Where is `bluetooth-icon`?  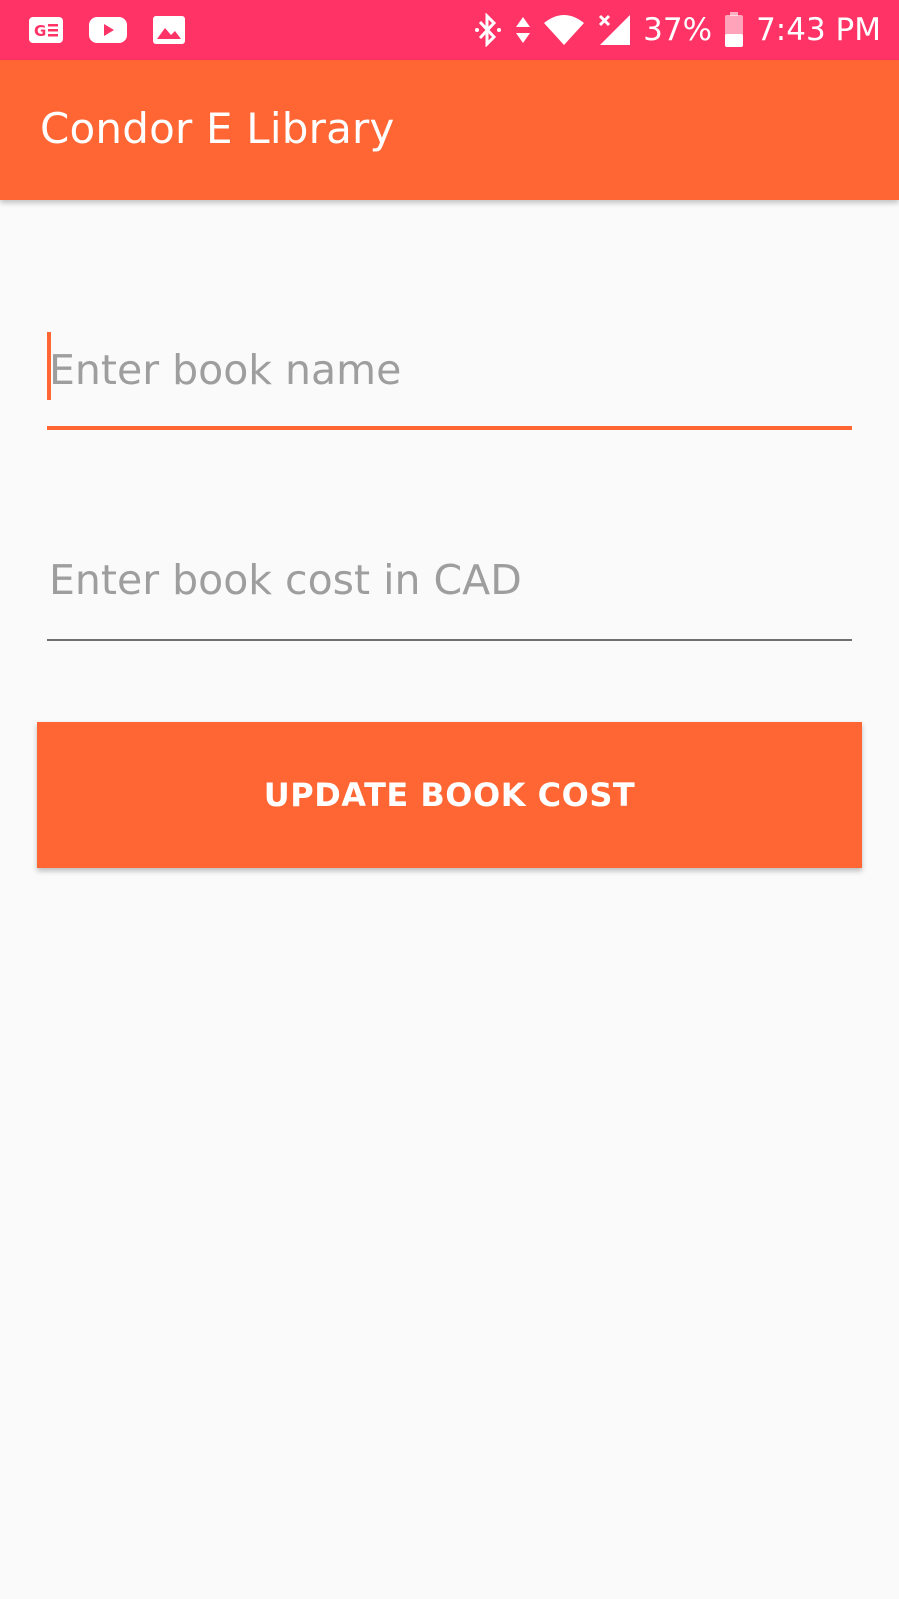 bluetooth-icon is located at coordinates (488, 30).